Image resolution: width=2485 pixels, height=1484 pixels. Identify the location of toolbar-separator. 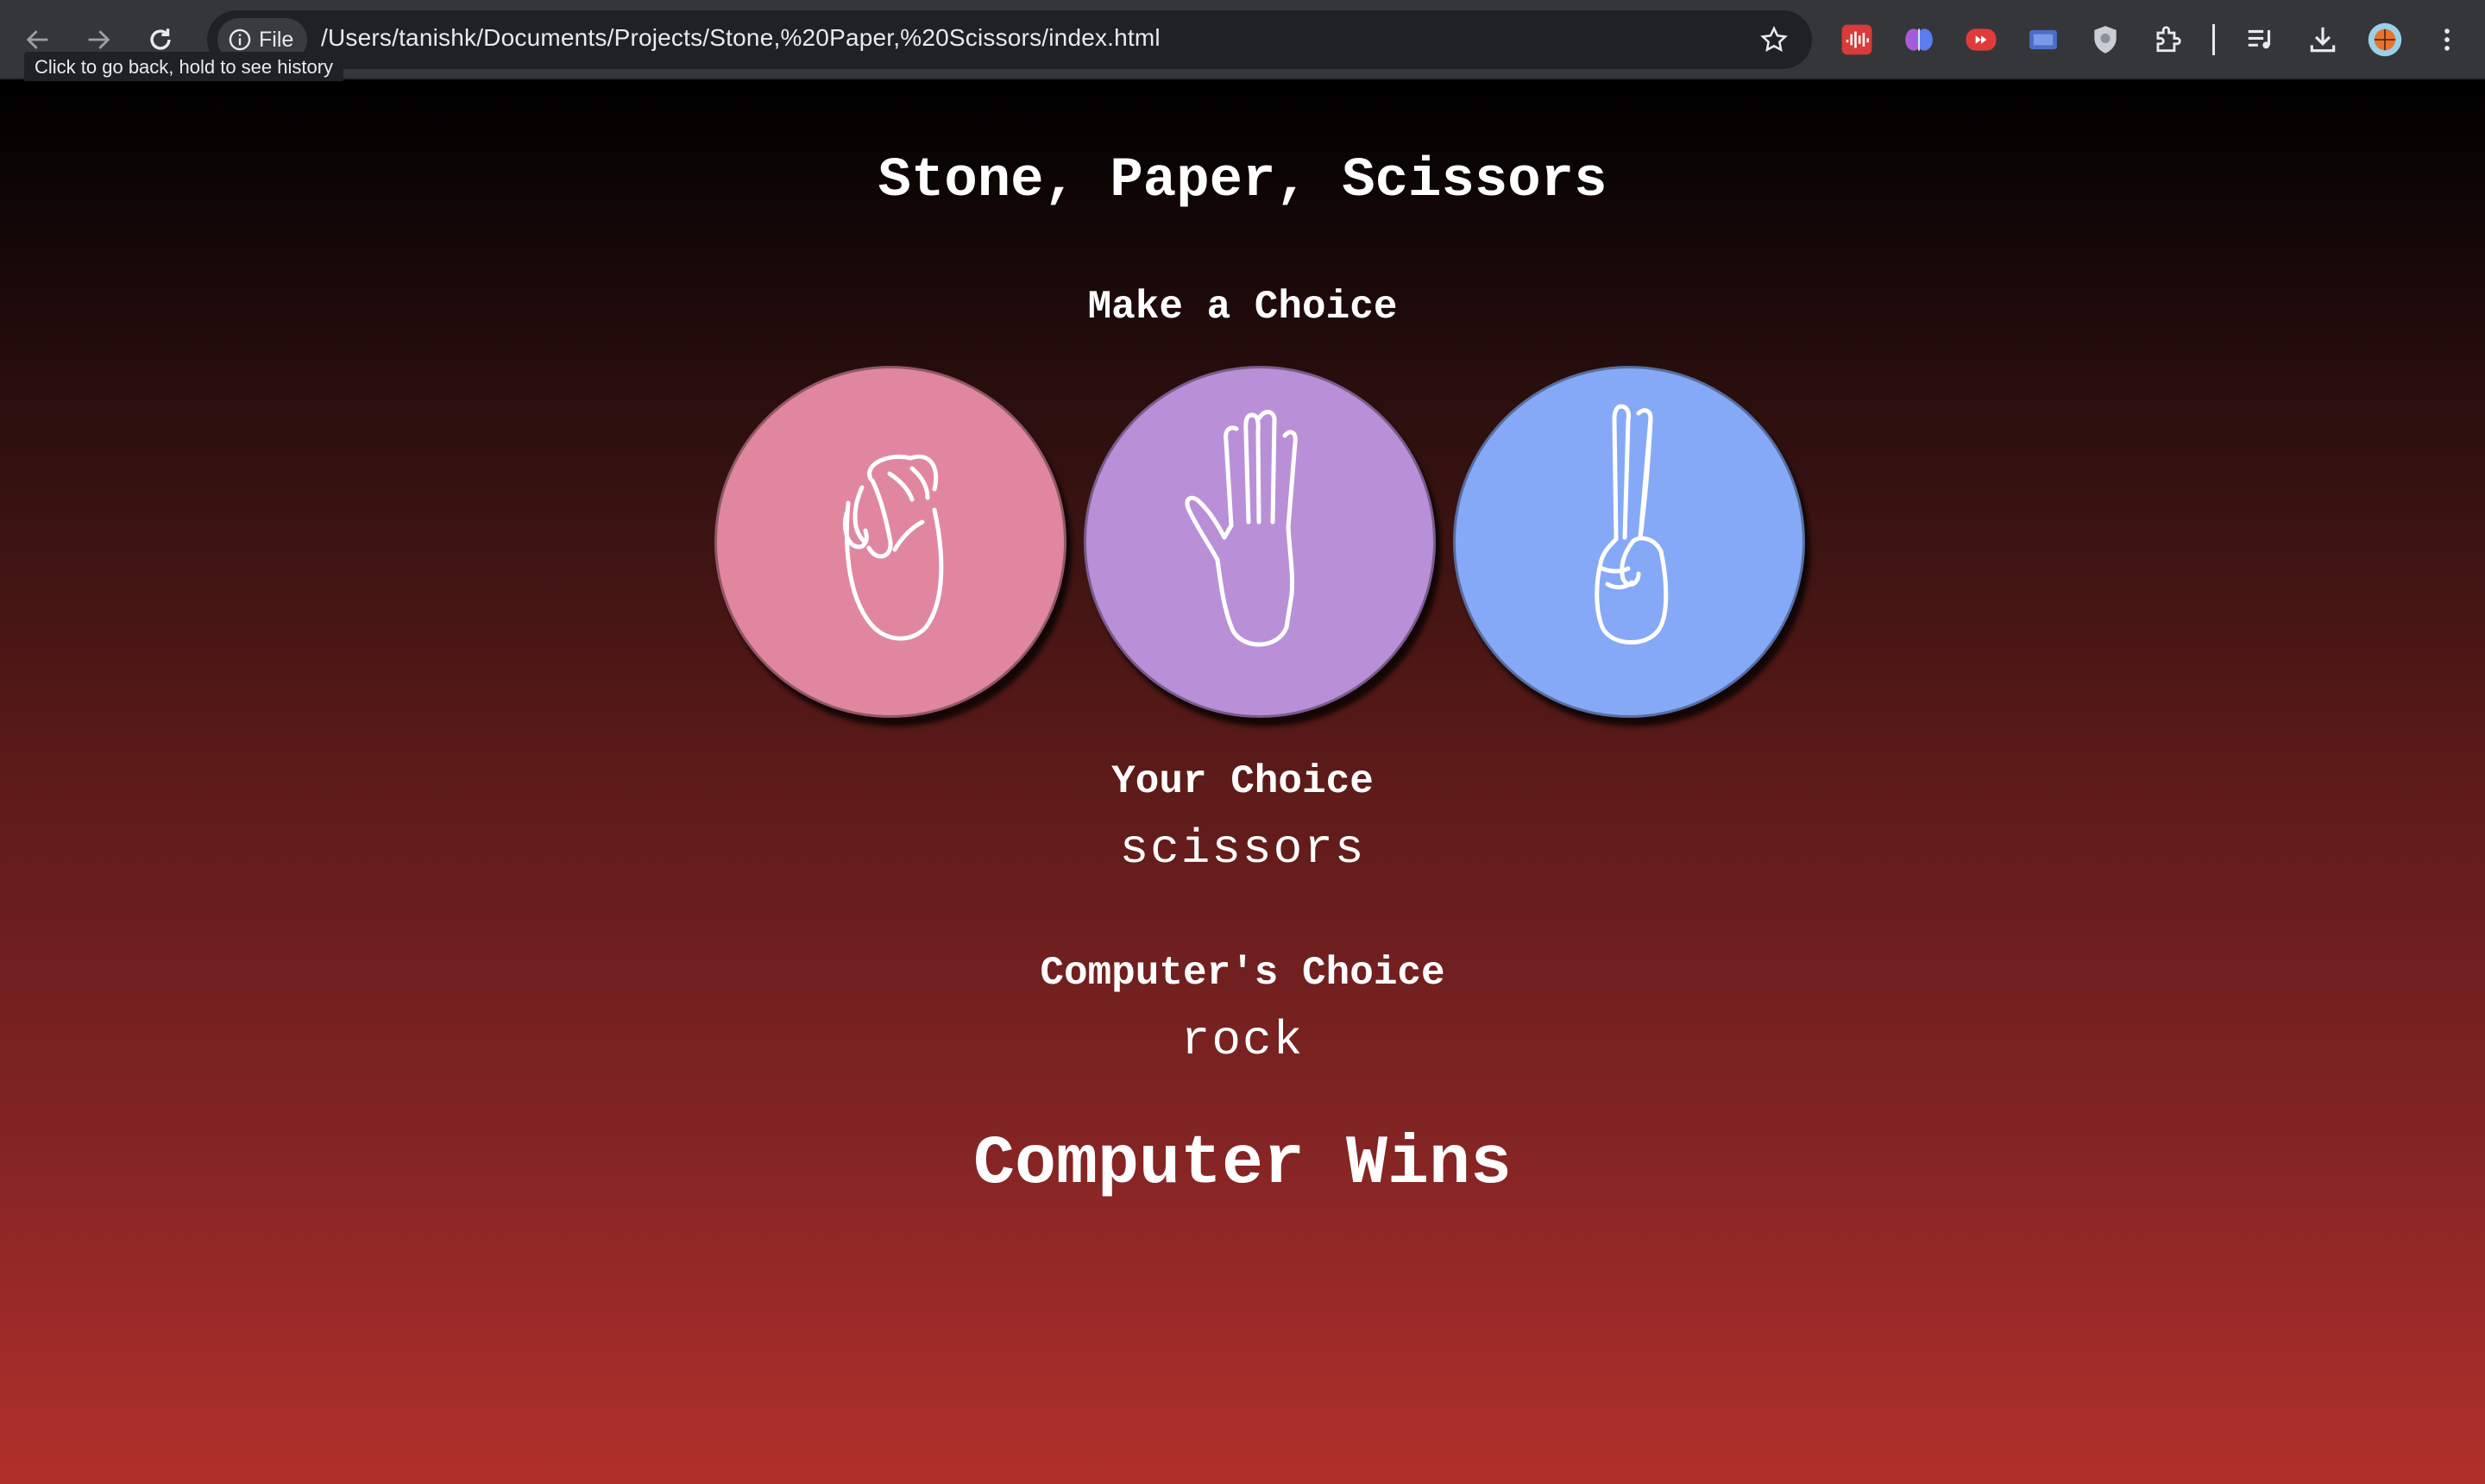
(2214, 39).